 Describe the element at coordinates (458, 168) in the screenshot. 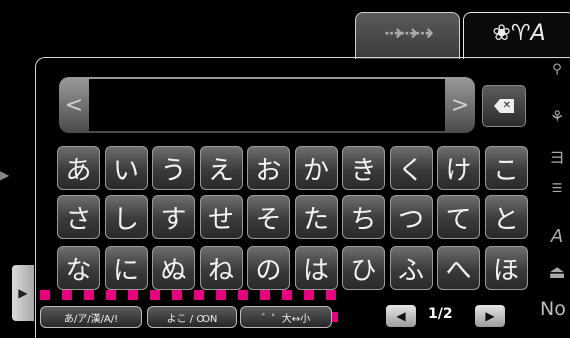

I see `key-0-8: け` at that location.